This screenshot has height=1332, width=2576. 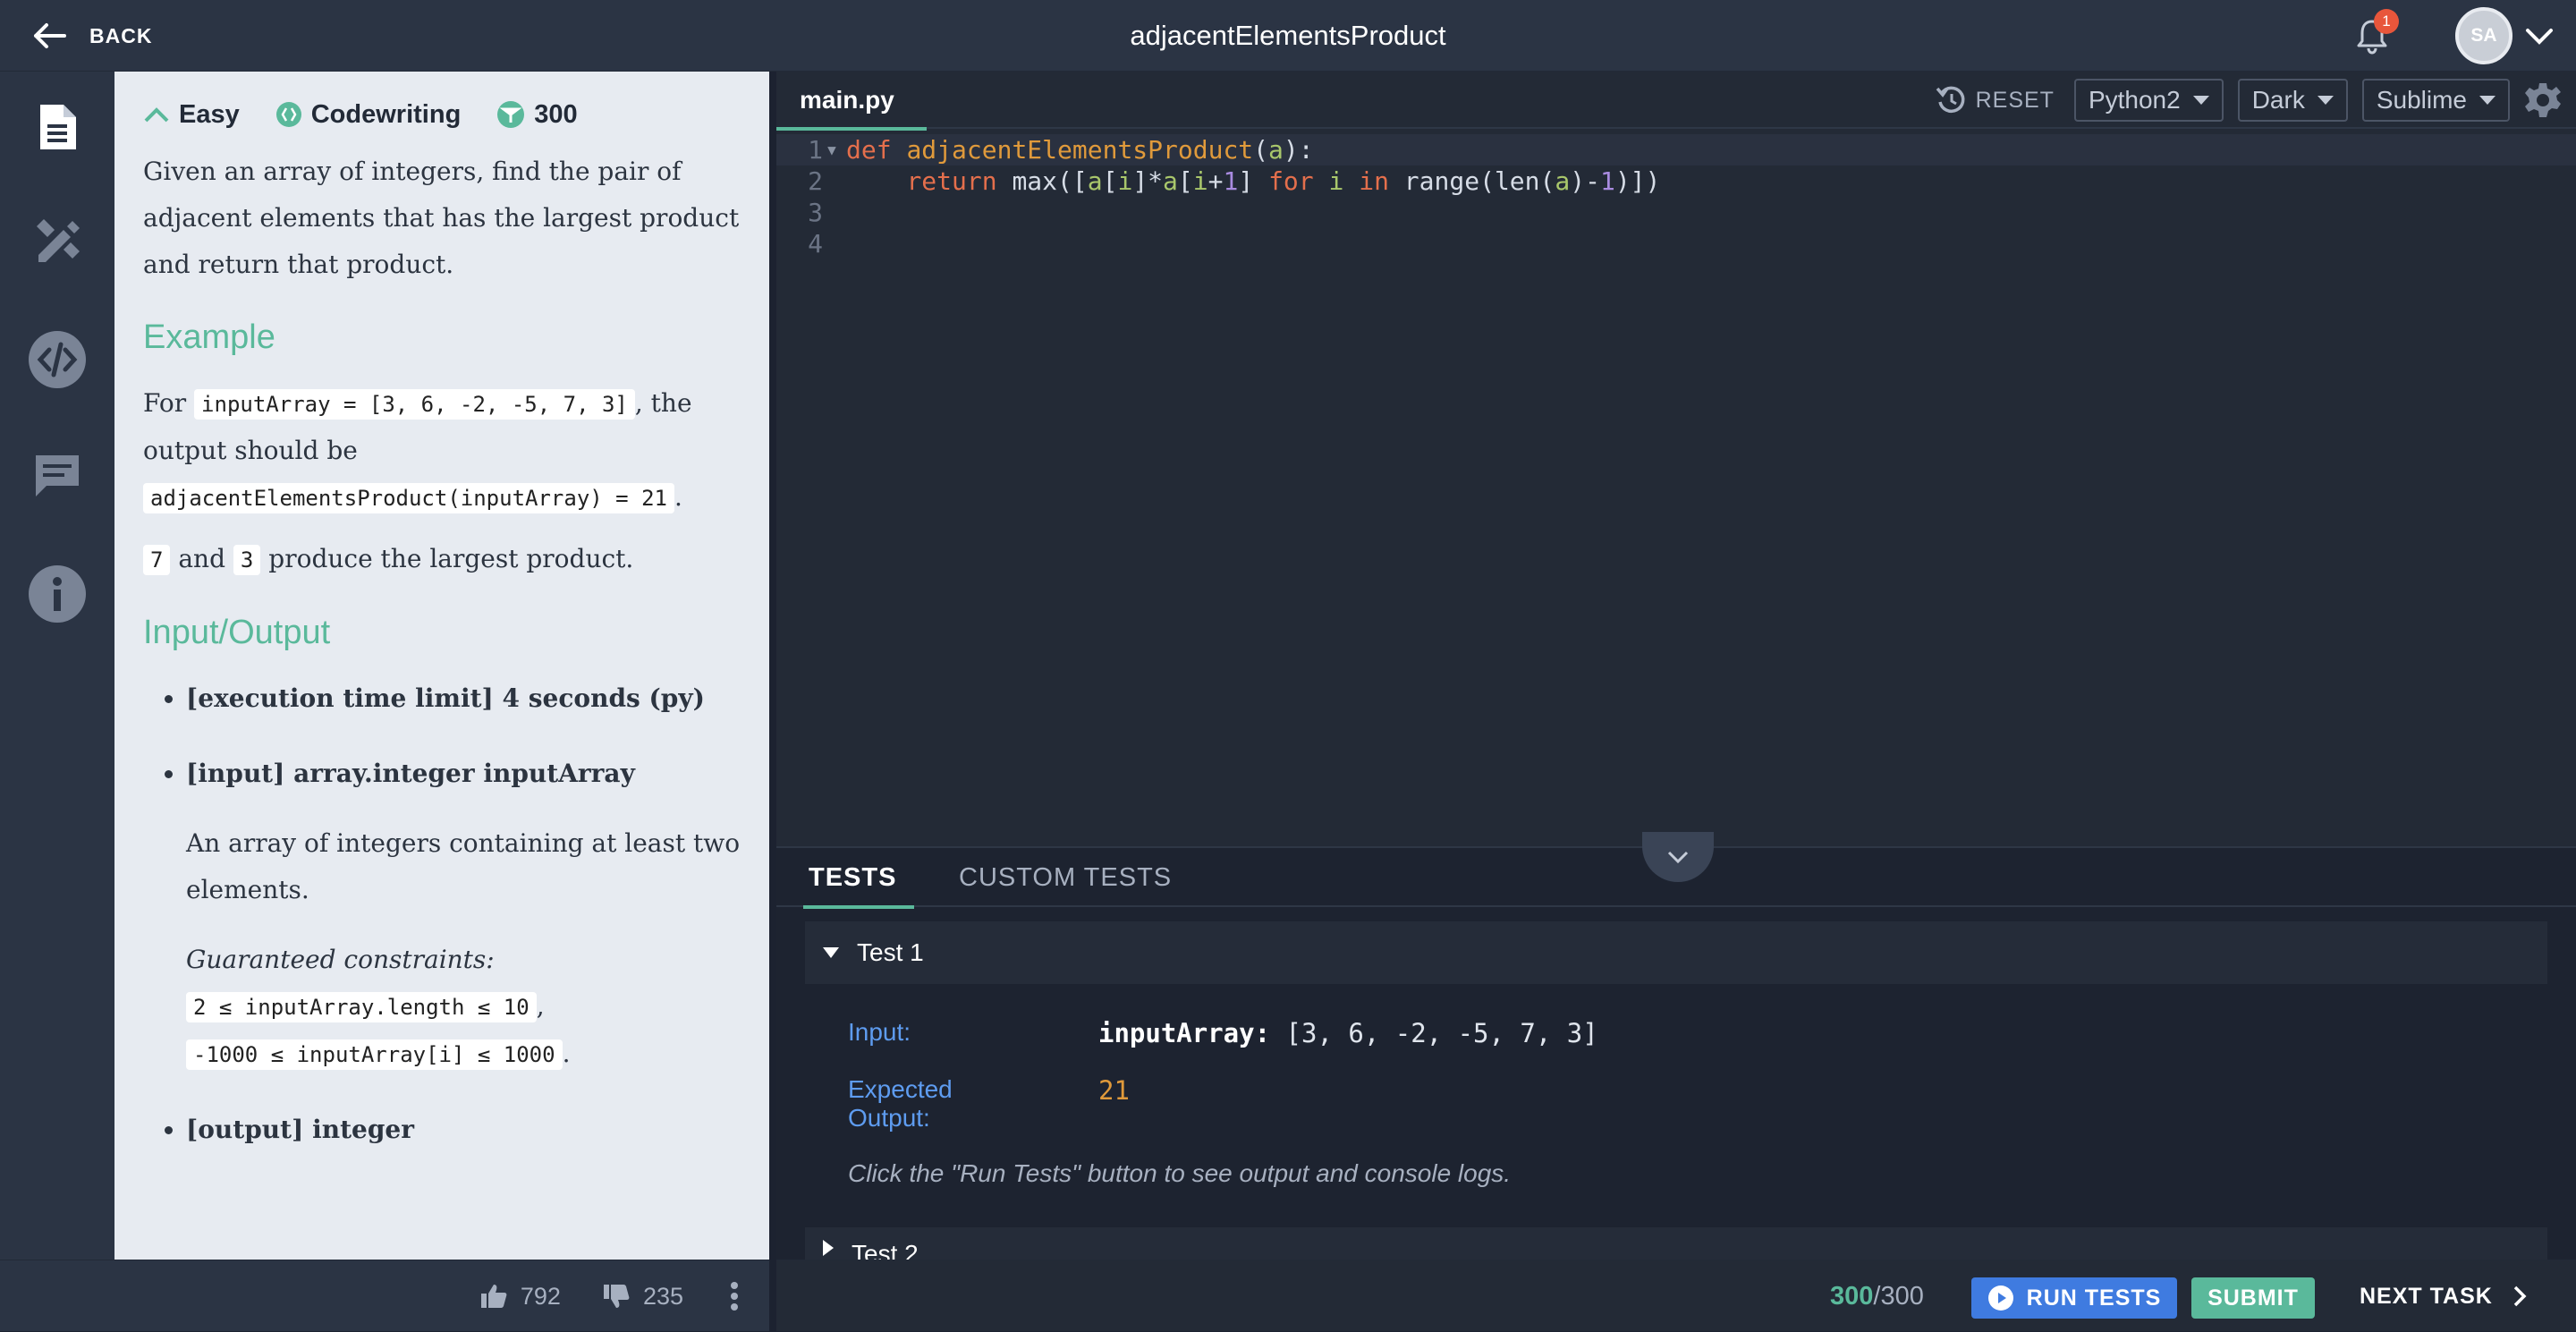 What do you see at coordinates (1114, 1090) in the screenshot?
I see `expected-value: 21` at bounding box center [1114, 1090].